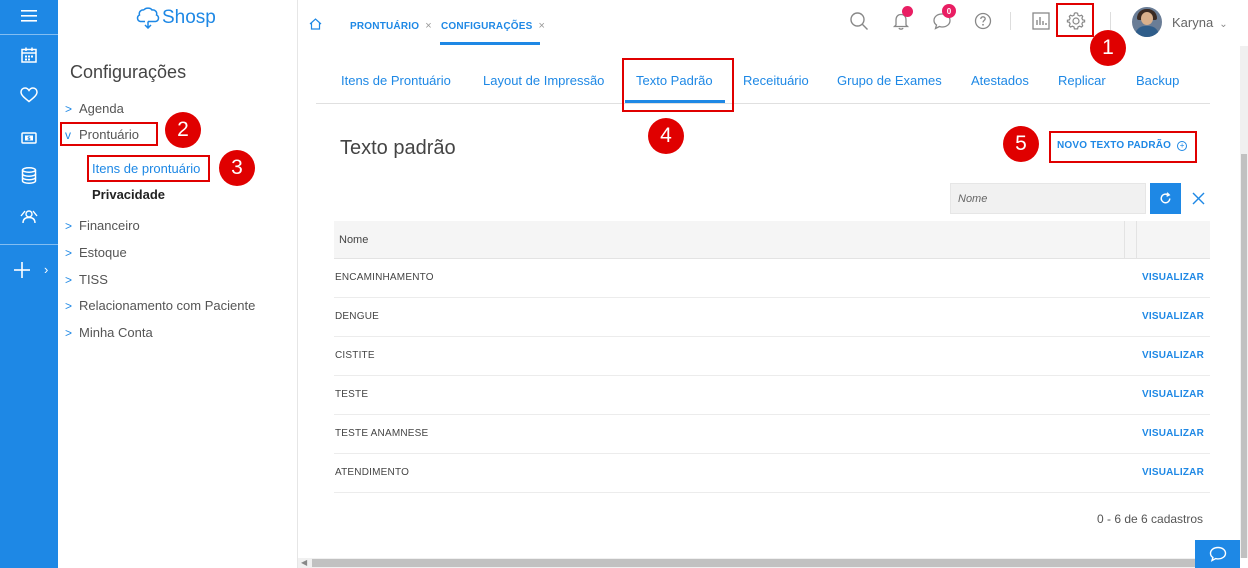 This screenshot has height=568, width=1248. Describe the element at coordinates (1147, 18) in the screenshot. I see `avatar-face` at that location.